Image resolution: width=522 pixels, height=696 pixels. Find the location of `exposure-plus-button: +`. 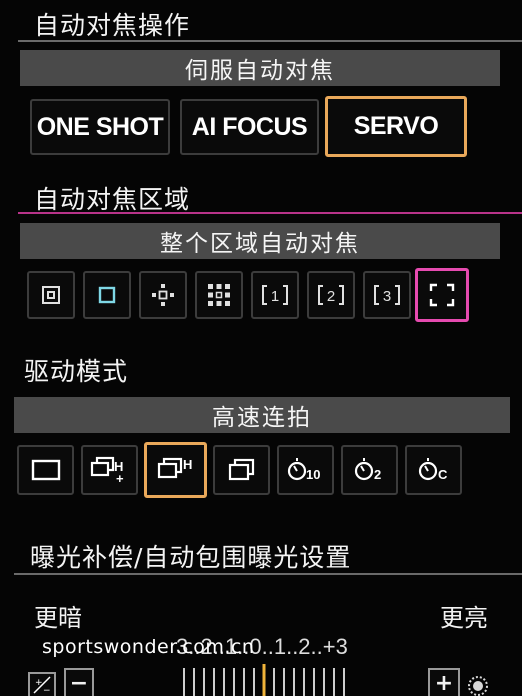

exposure-plus-button: + is located at coordinates (444, 682).